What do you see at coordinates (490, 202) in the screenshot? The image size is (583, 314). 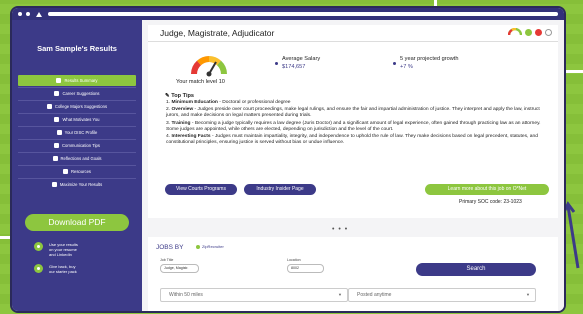 I see `soc-code: Primary SOC code: 23-1023` at bounding box center [490, 202].